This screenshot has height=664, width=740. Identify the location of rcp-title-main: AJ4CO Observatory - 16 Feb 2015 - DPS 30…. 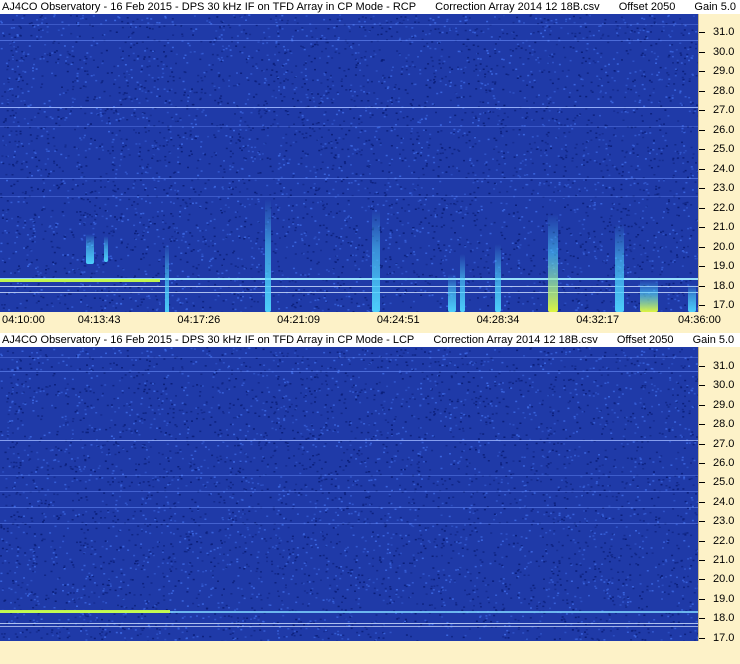
(209, 7).